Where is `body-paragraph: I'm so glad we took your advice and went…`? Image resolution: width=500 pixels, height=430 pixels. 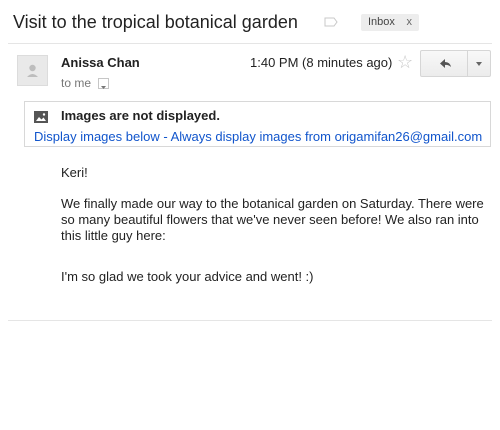 body-paragraph: I'm so glad we took your advice and went… is located at coordinates (187, 276).